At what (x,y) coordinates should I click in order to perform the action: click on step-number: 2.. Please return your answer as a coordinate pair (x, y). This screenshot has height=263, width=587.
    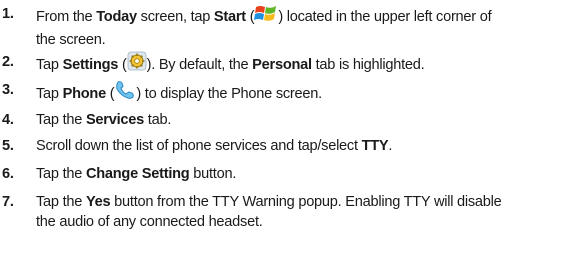
    Looking at the image, I should click on (8, 62).